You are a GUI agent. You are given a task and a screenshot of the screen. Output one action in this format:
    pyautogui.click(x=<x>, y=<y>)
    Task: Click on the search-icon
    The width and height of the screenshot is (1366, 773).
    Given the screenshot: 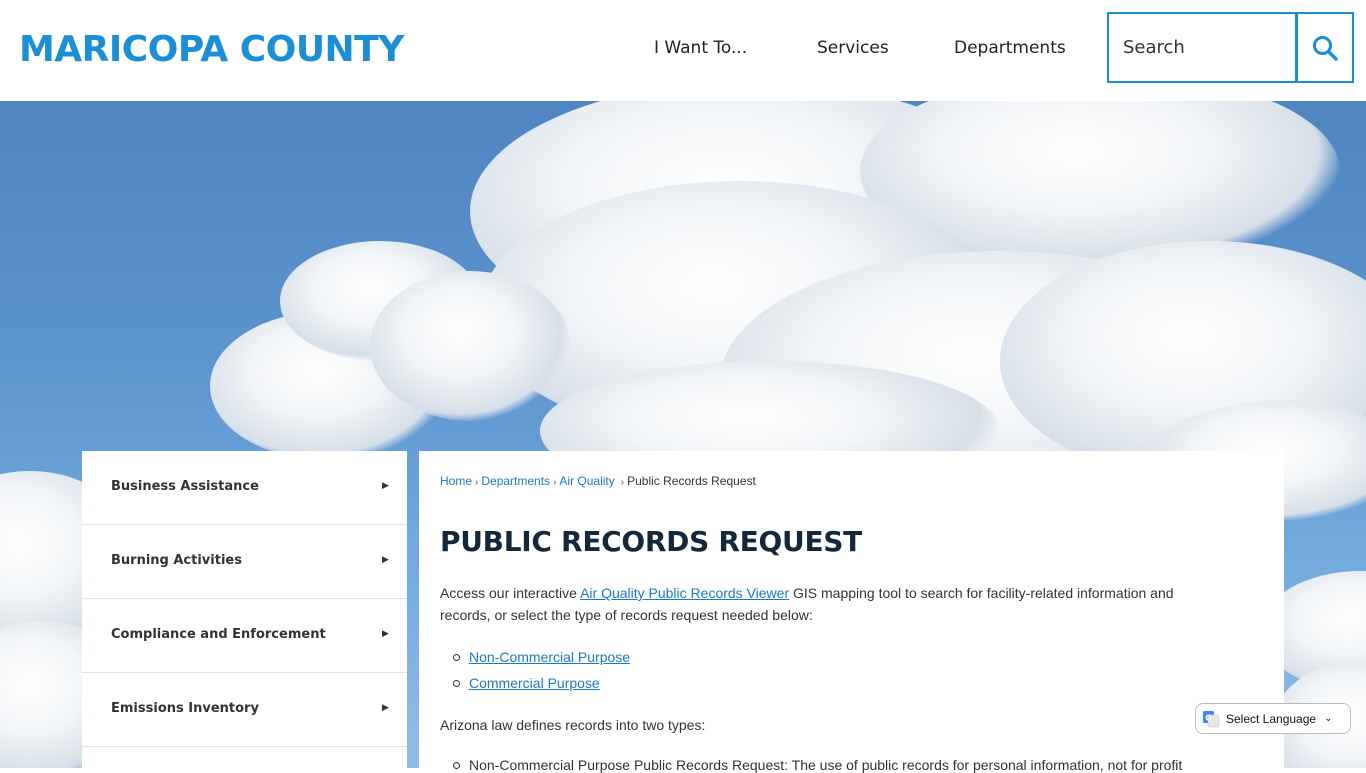 What is the action you would take?
    pyautogui.click(x=1325, y=48)
    